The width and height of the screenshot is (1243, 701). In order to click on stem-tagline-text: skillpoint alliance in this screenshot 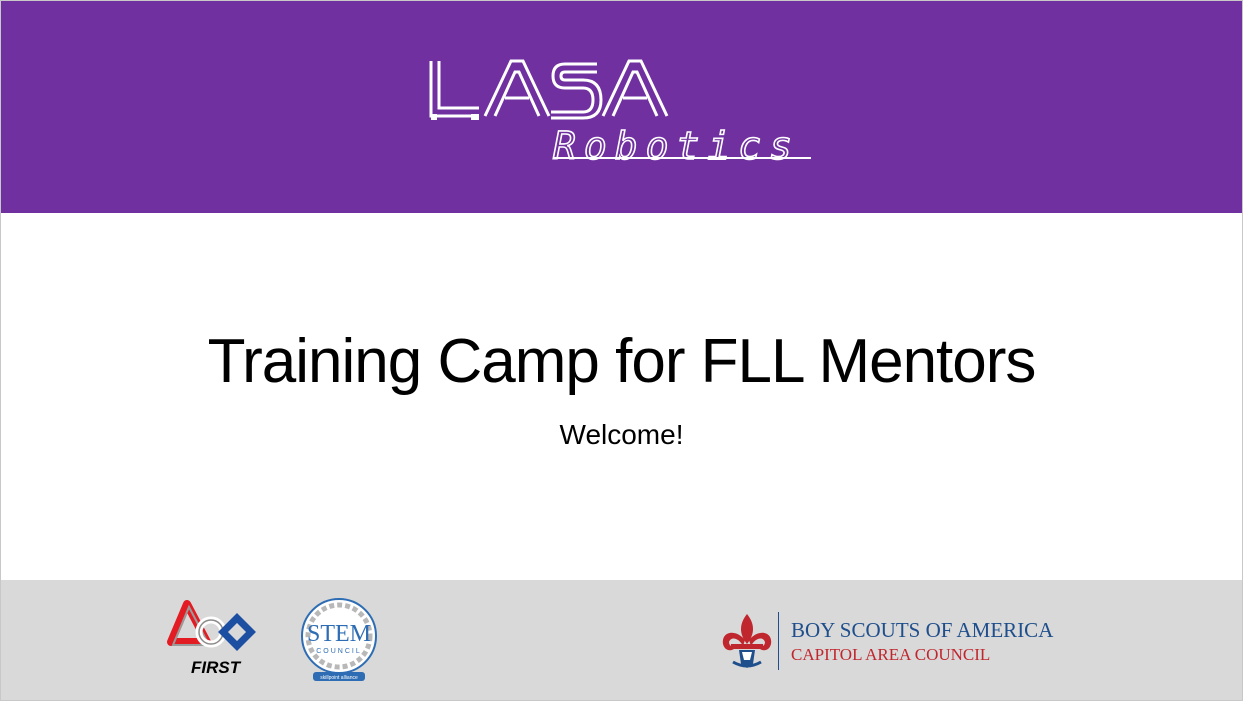, I will do `click(339, 678)`.